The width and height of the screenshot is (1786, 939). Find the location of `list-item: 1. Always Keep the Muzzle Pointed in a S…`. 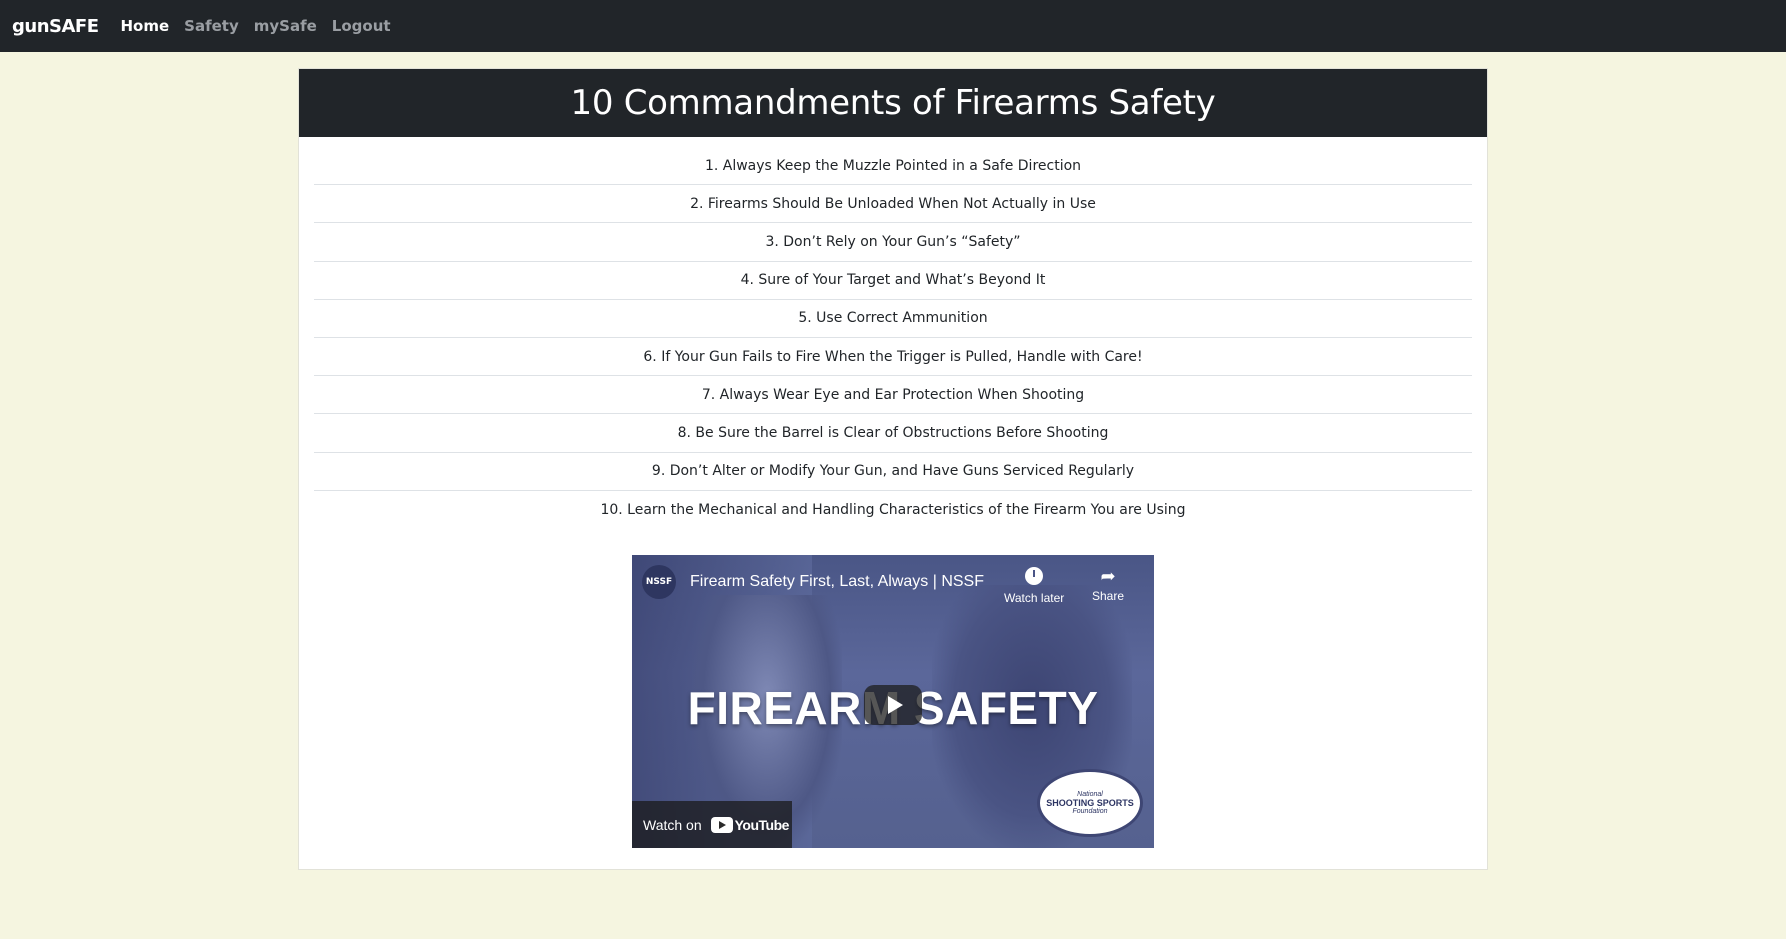

list-item: 1. Always Keep the Muzzle Pointed in a S… is located at coordinates (893, 166).